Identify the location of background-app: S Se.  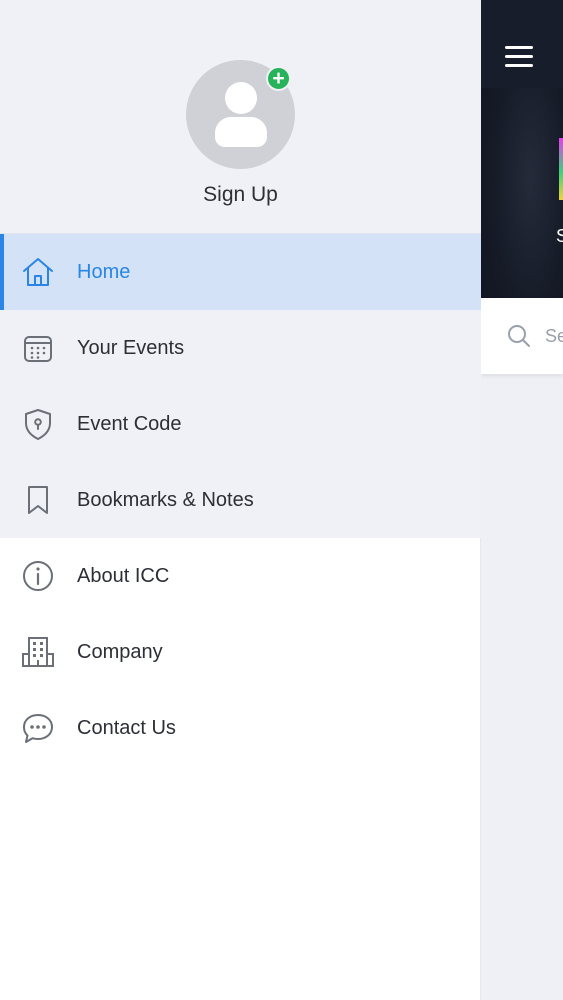
(522, 500).